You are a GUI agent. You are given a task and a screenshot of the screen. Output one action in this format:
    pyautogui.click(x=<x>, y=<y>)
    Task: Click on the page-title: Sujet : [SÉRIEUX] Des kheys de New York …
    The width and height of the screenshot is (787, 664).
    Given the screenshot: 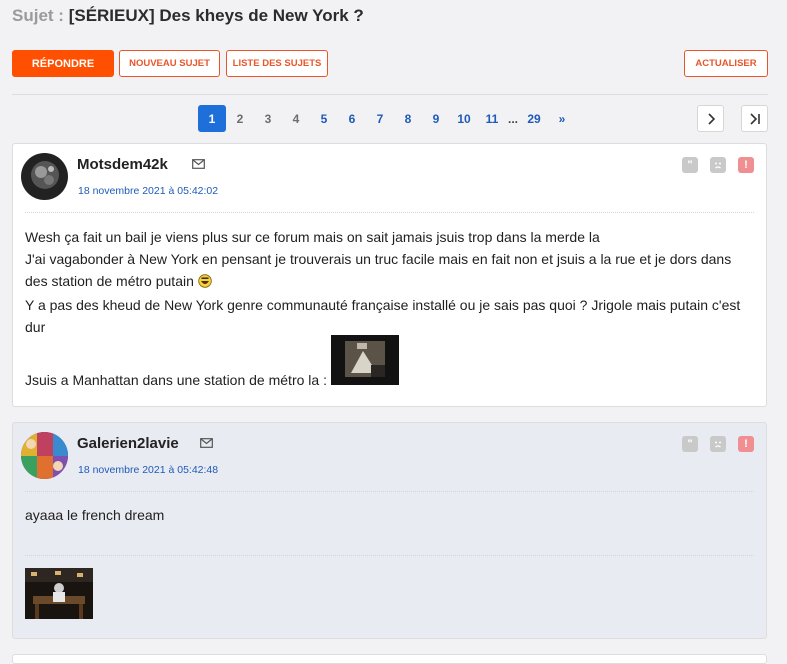 What is the action you would take?
    pyautogui.click(x=188, y=16)
    